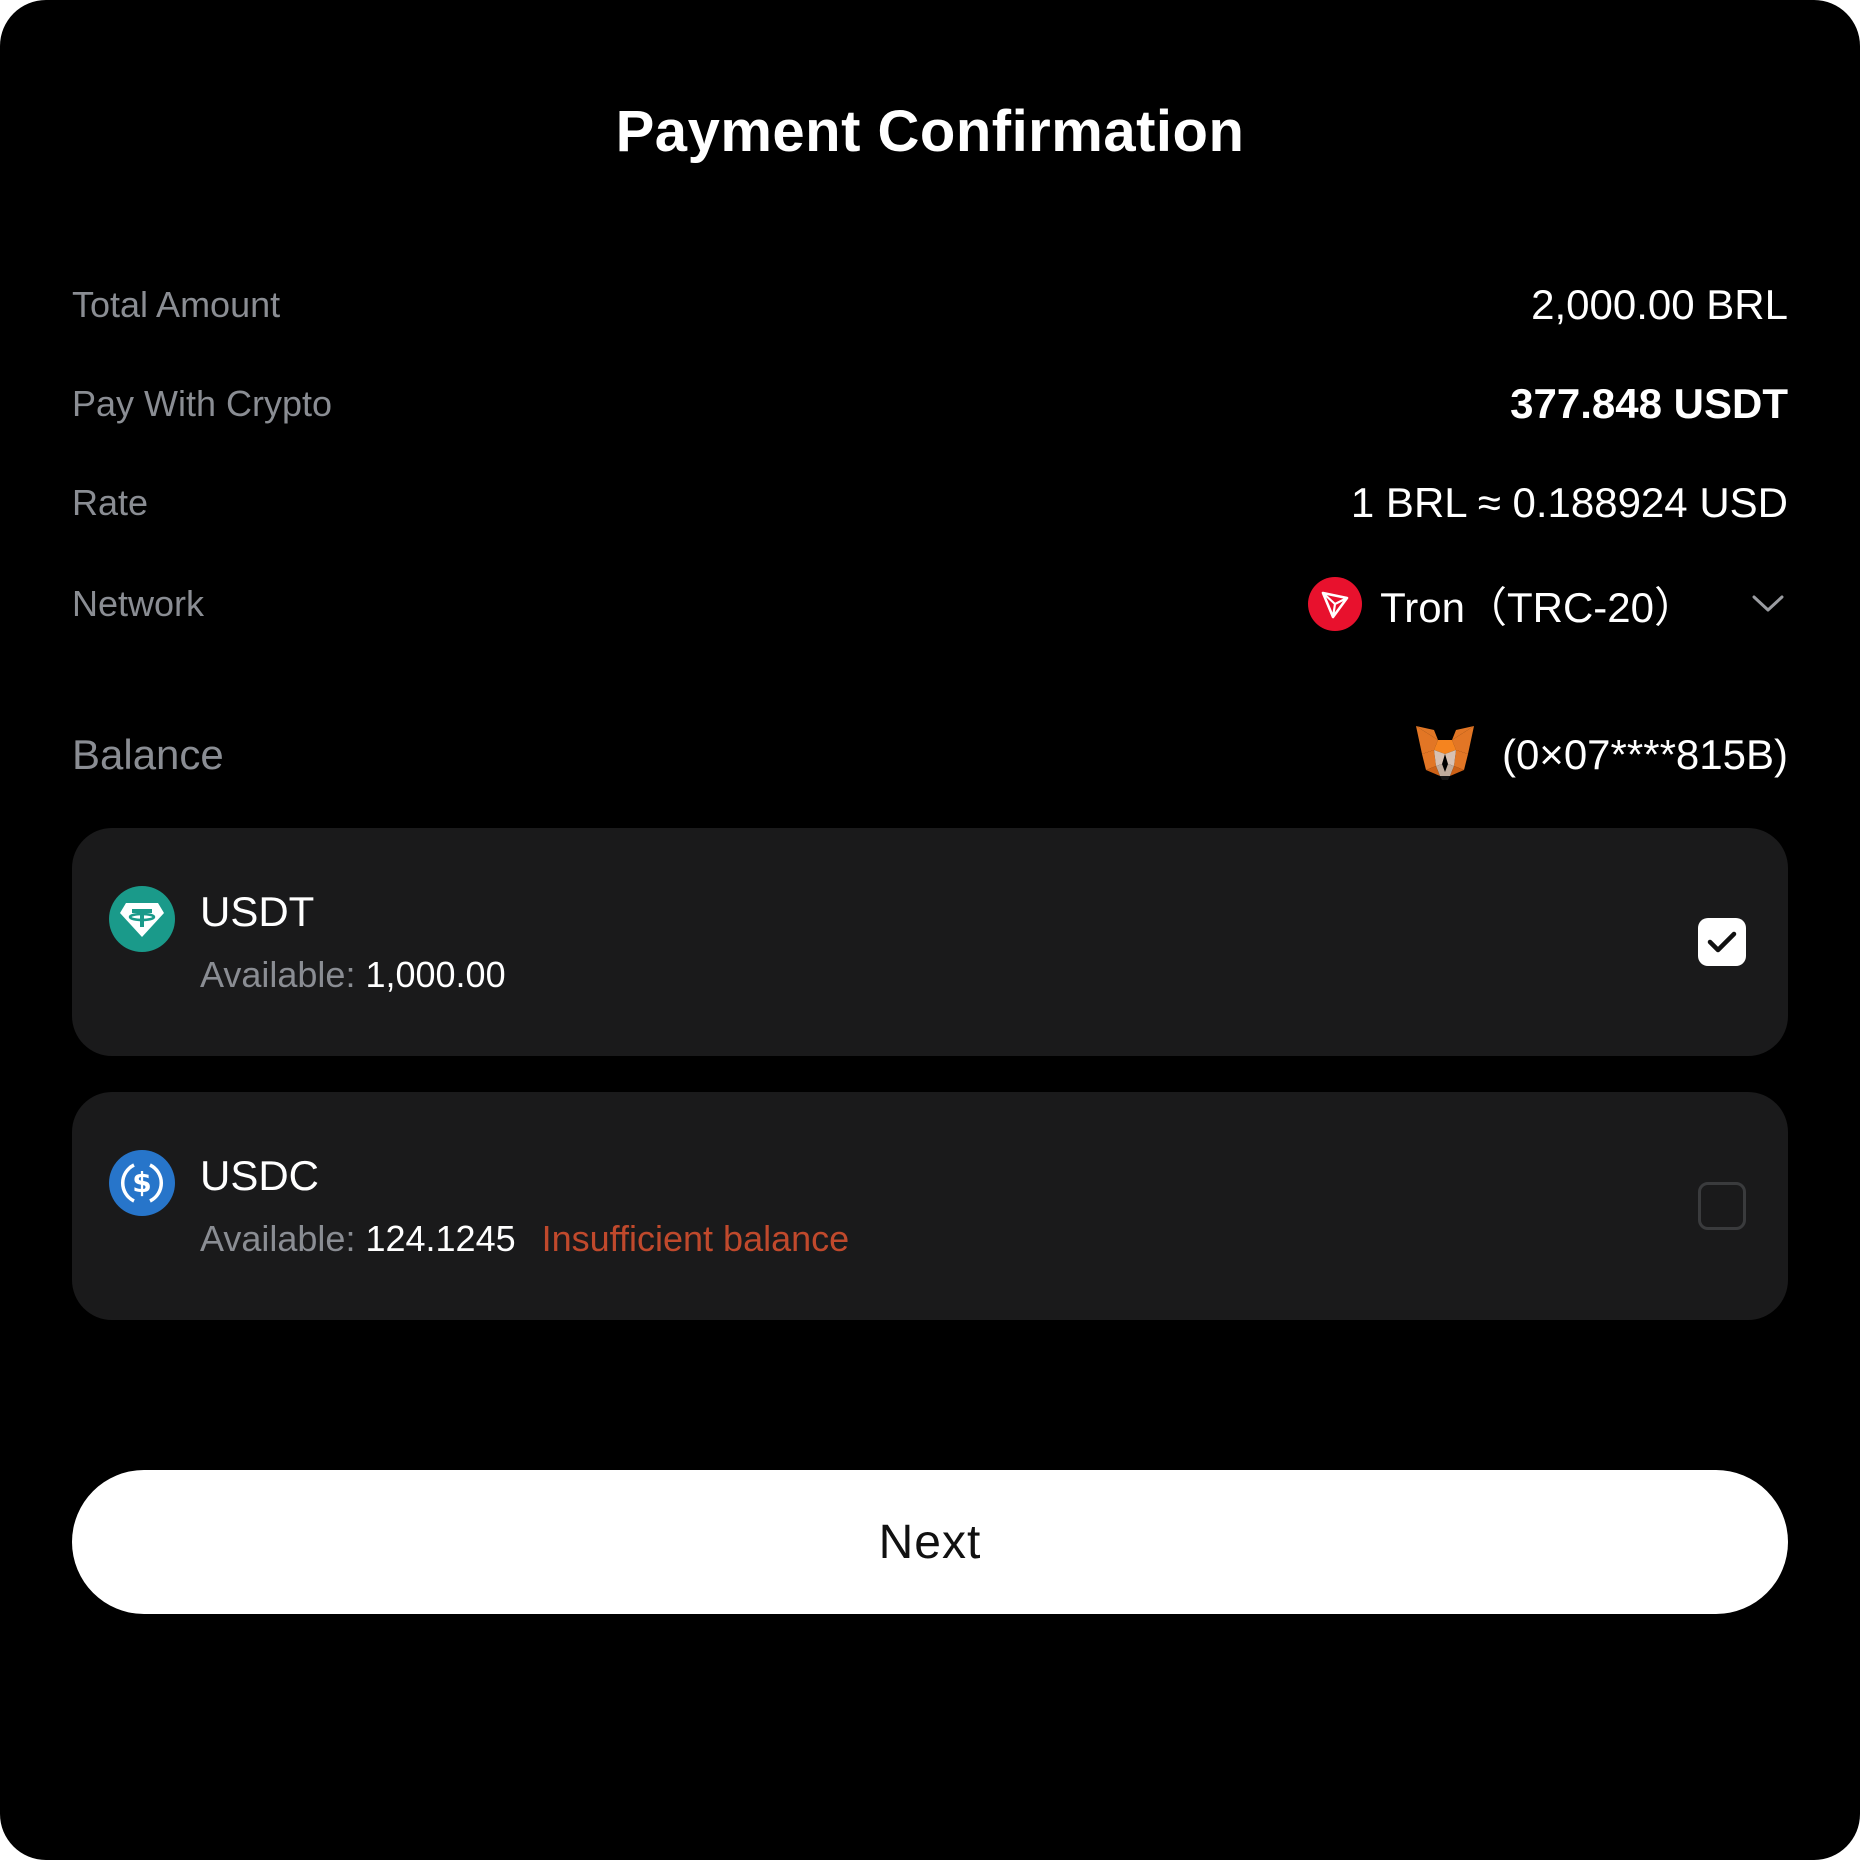  I want to click on usdc-icon: $, so click(142, 1183).